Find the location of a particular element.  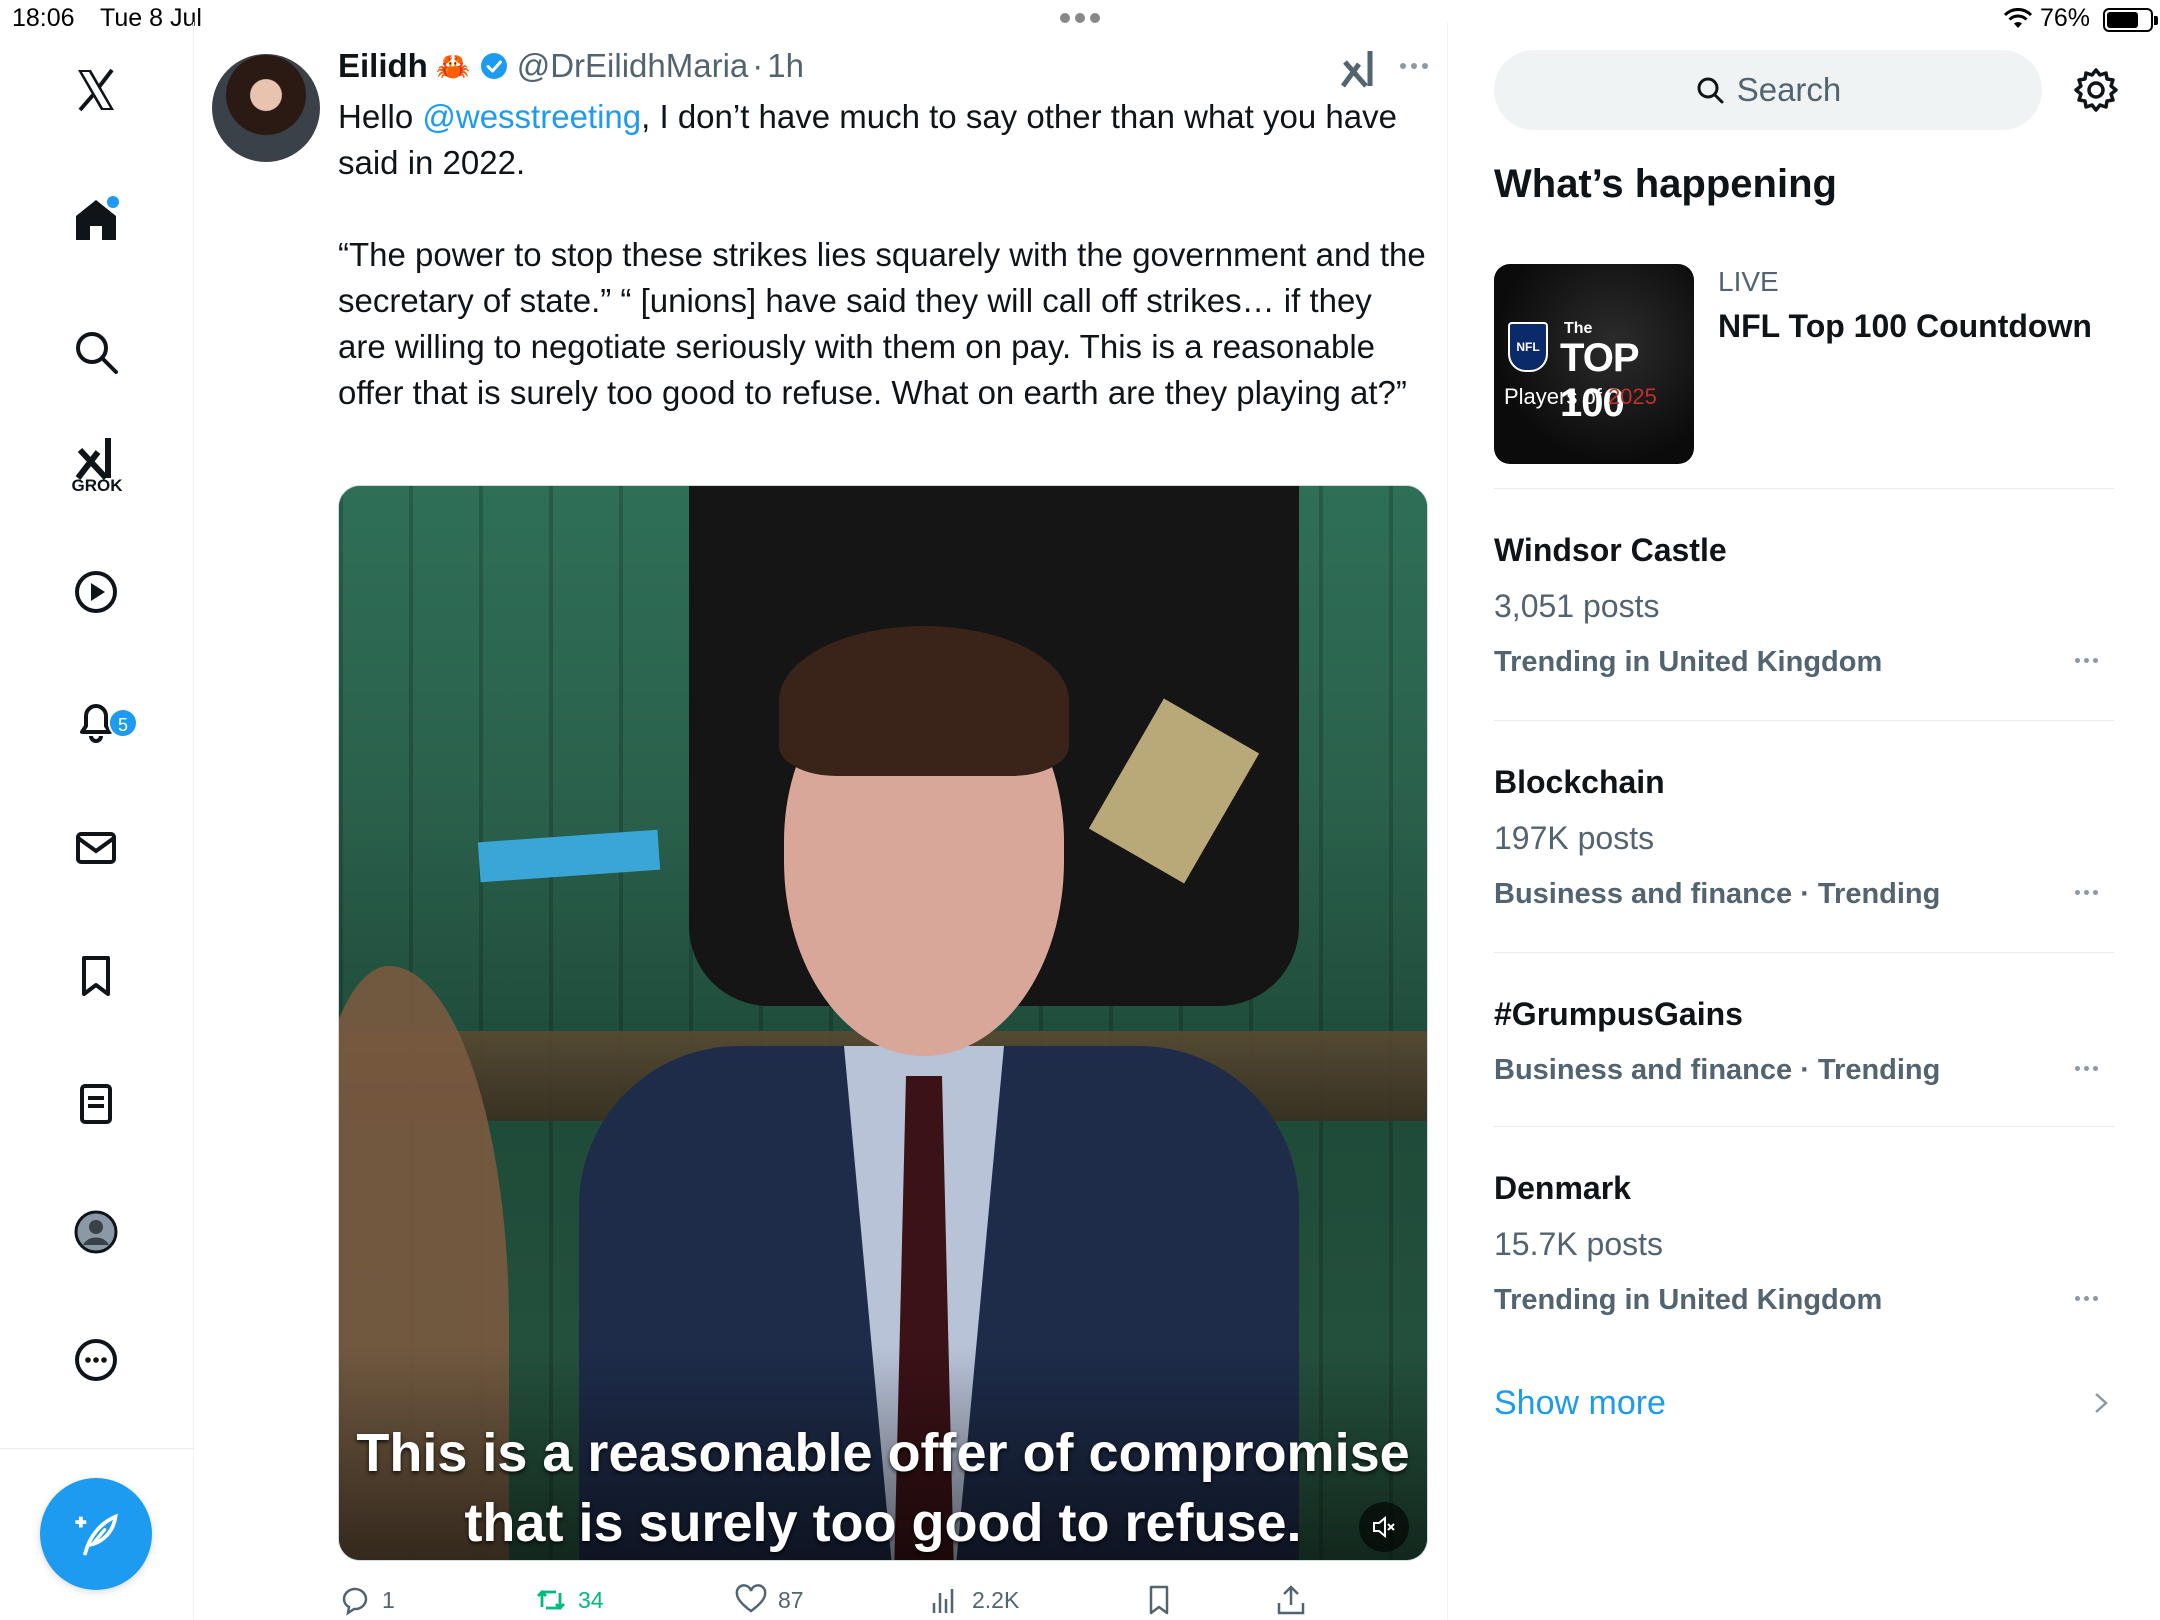

trend-post-count: 15.7K posts is located at coordinates (1578, 1244).